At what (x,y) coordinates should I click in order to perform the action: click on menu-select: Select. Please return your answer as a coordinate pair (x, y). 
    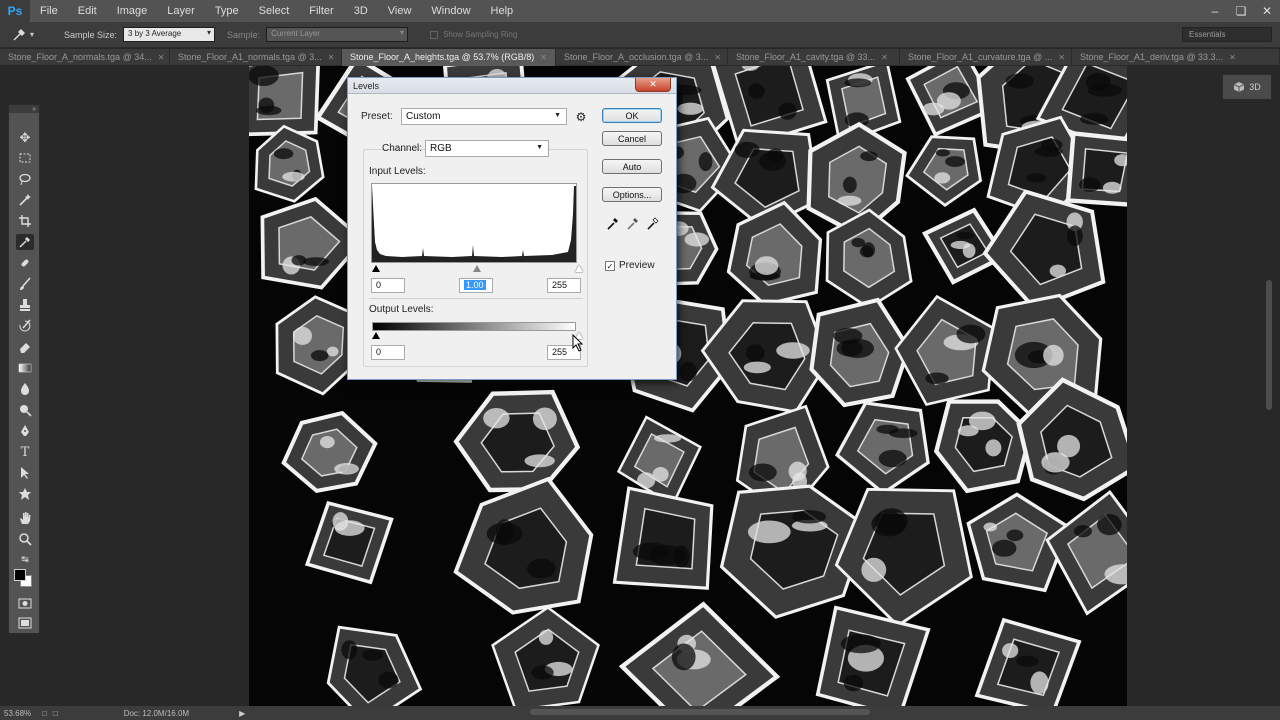
    Looking at the image, I should click on (274, 11).